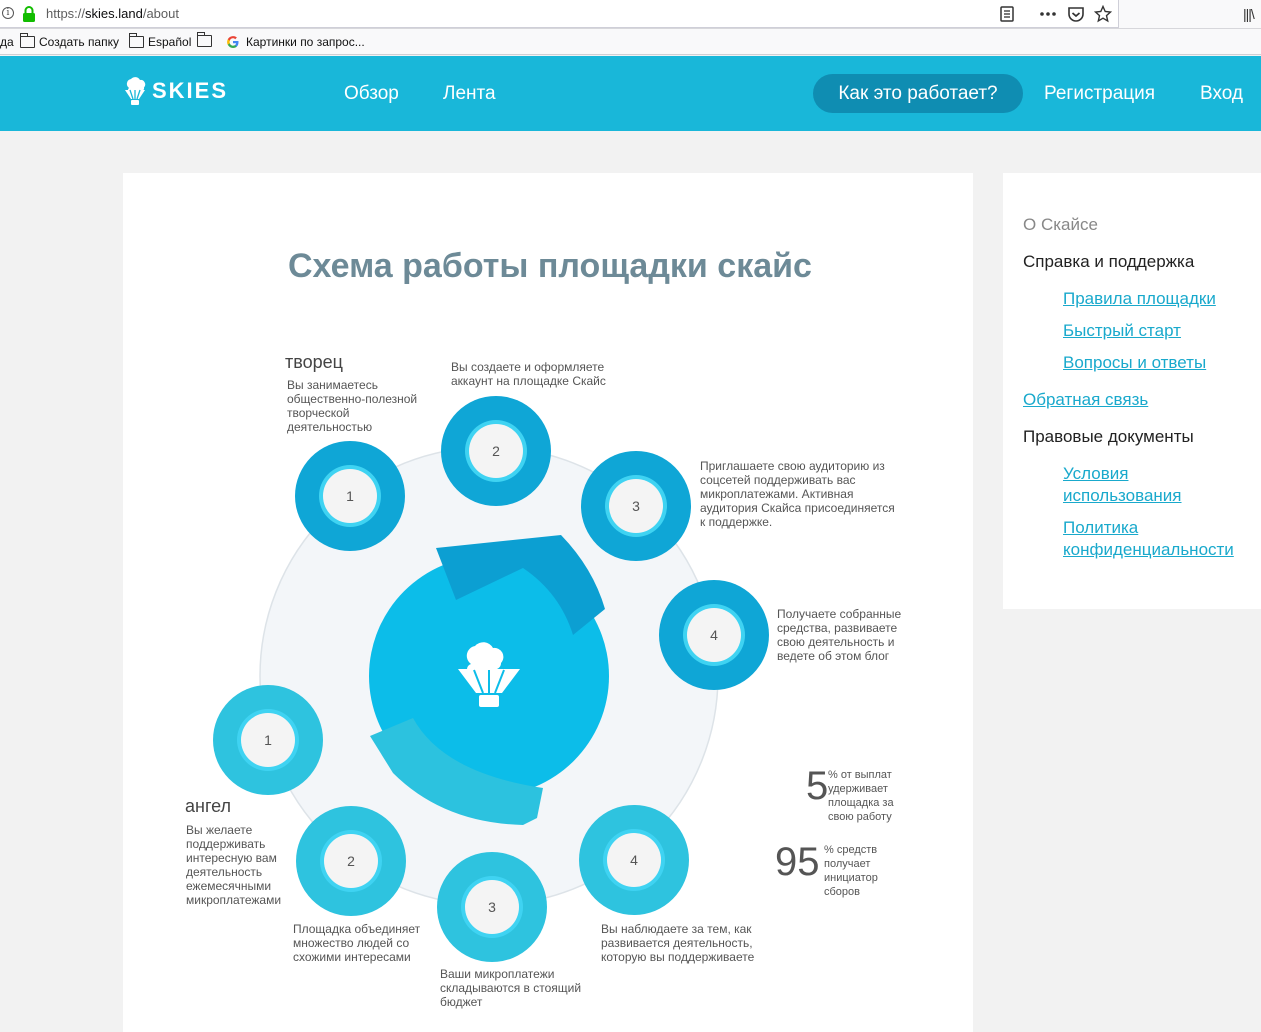 The width and height of the screenshot is (1261, 1032). What do you see at coordinates (233, 42) in the screenshot?
I see `google-icon` at bounding box center [233, 42].